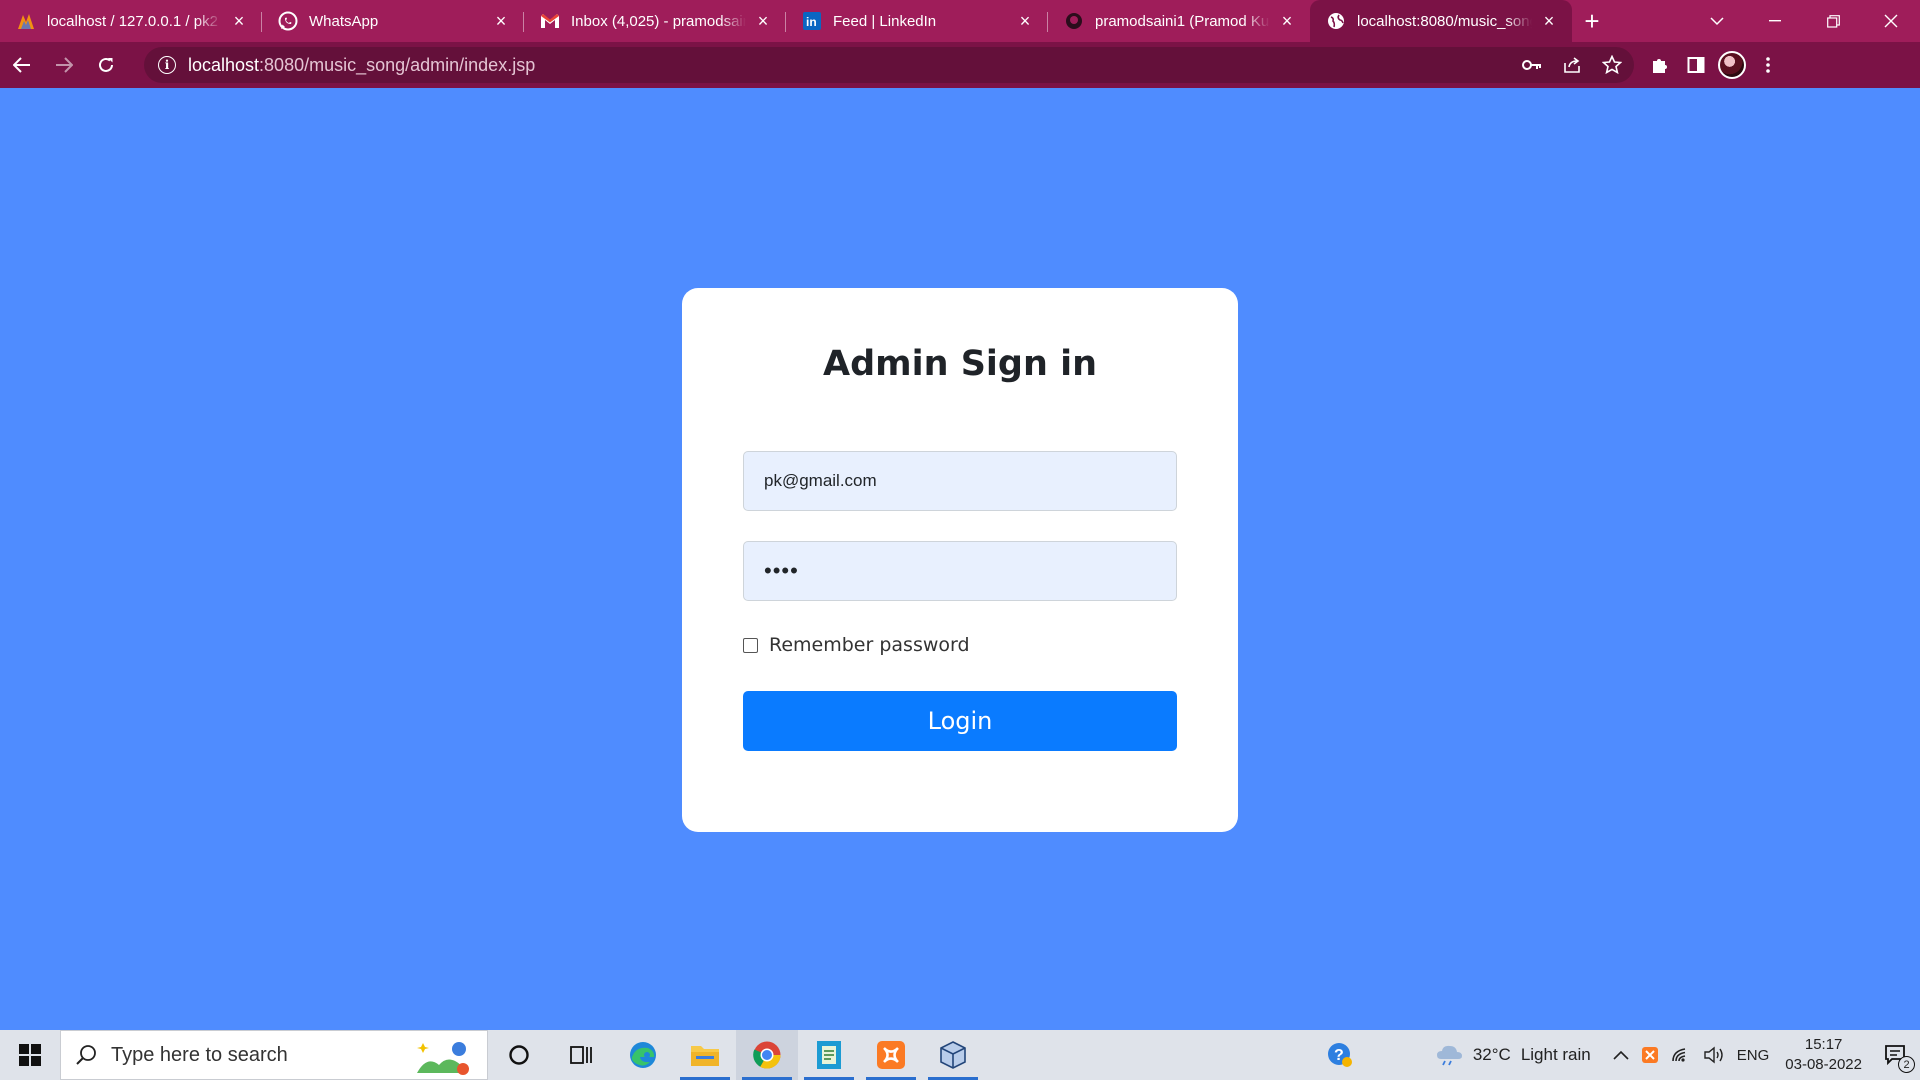 The image size is (1920, 1080). I want to click on weather-temperature: 32°C, so click(1491, 1054).